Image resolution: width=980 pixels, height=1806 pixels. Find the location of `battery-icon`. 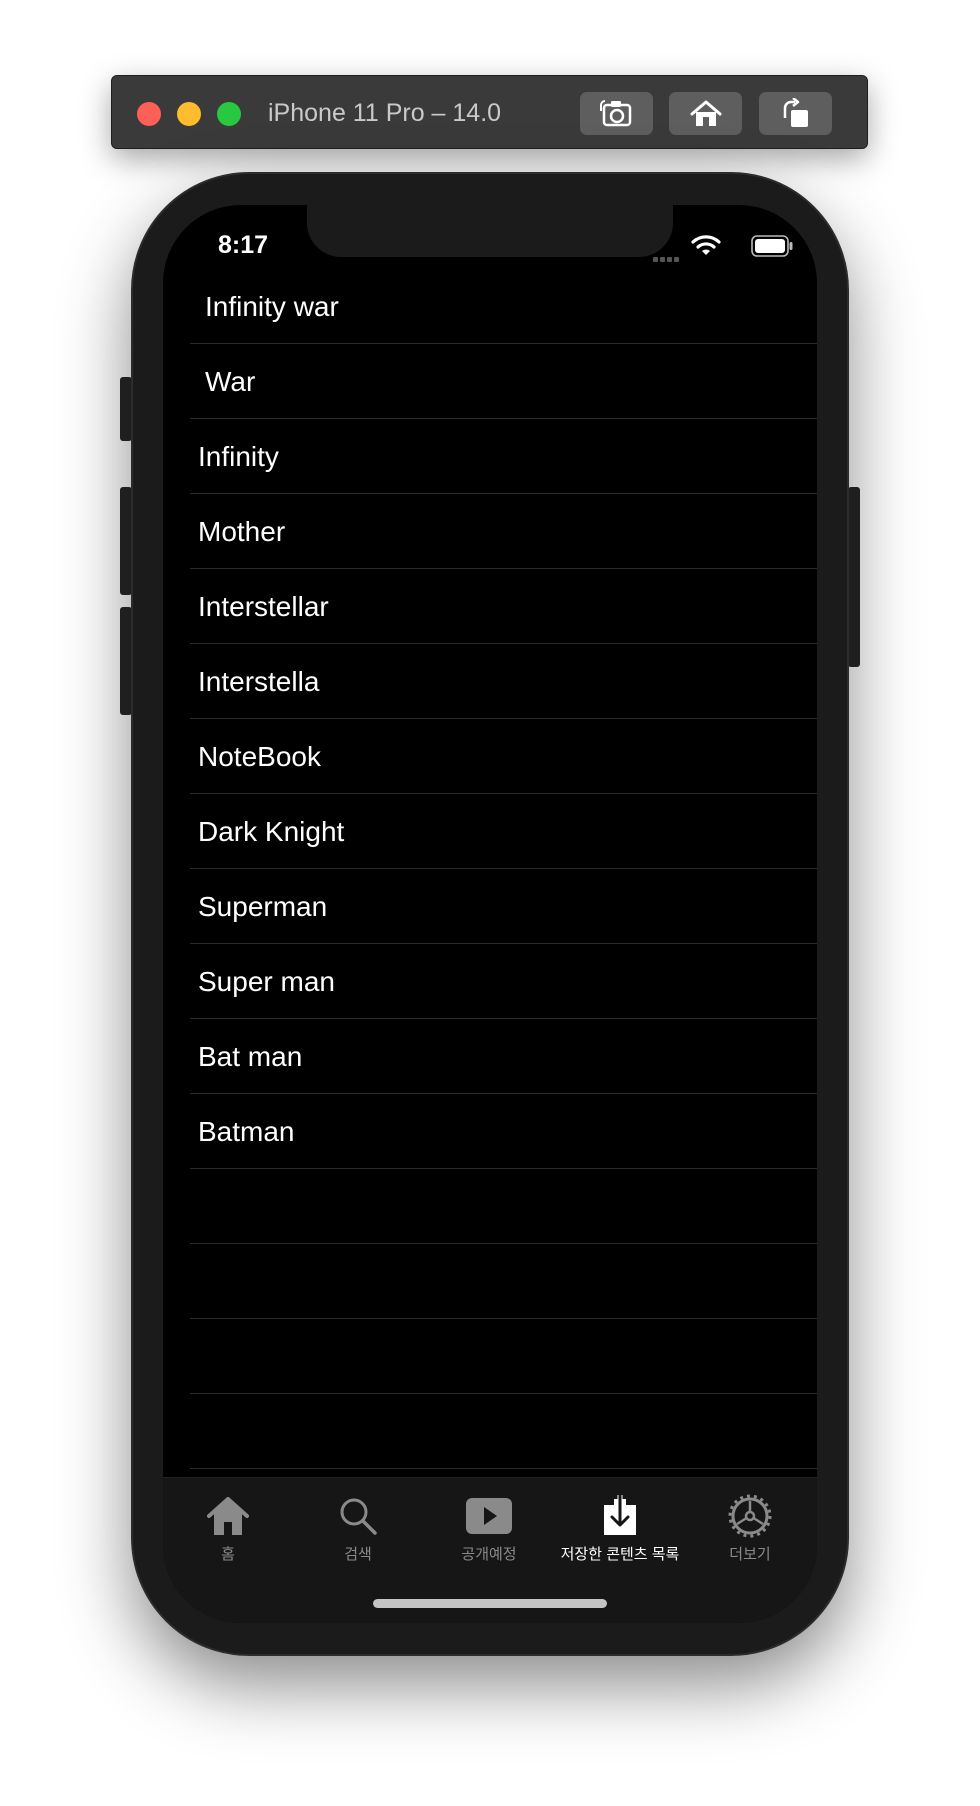

battery-icon is located at coordinates (772, 246).